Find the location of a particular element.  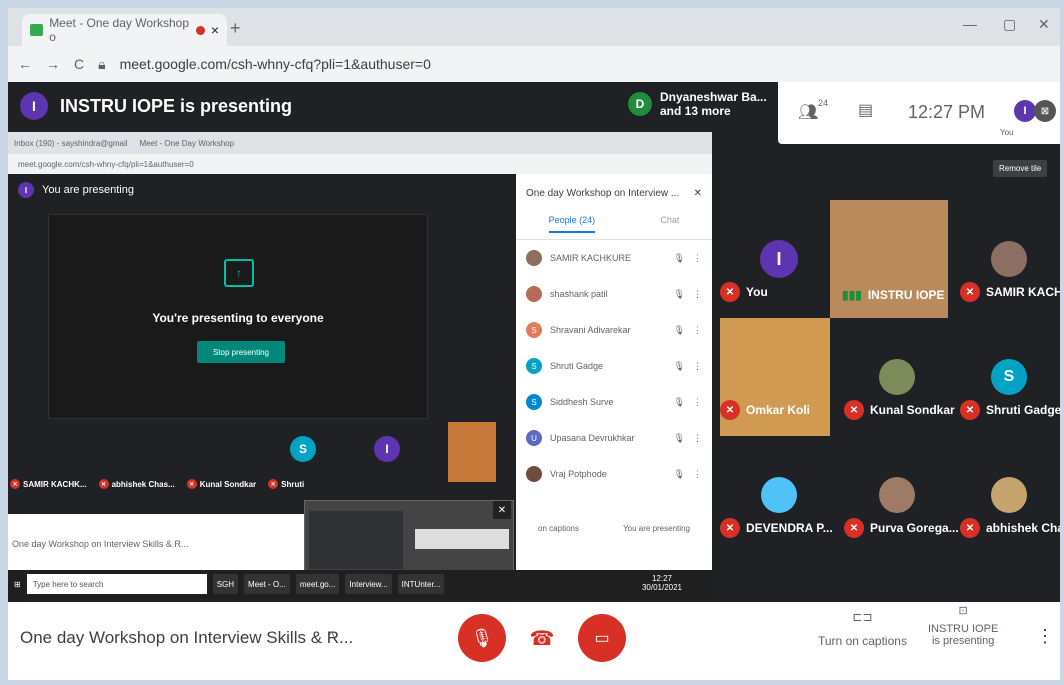

list-item: S Shravani Adivarekar 🎙︎ ⋮ is located at coordinates (614, 330).